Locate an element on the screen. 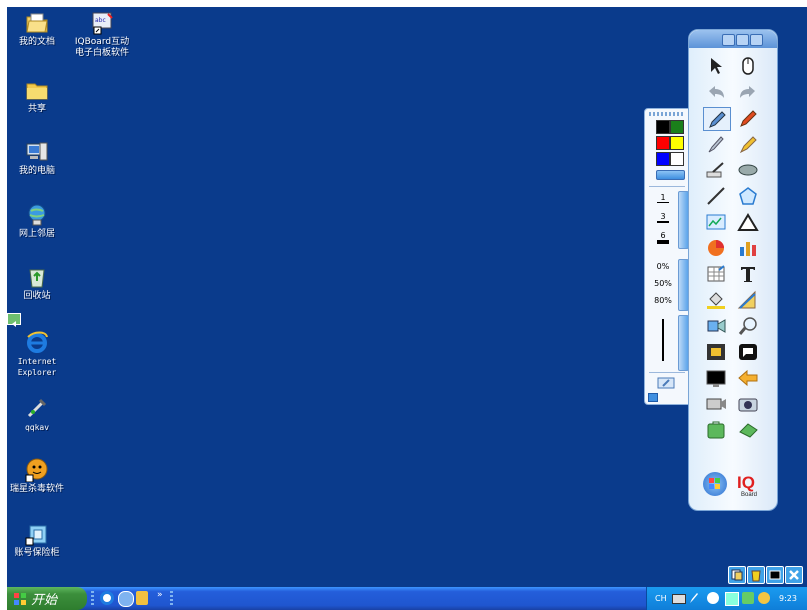  color-swatch-red is located at coordinates (663, 143).